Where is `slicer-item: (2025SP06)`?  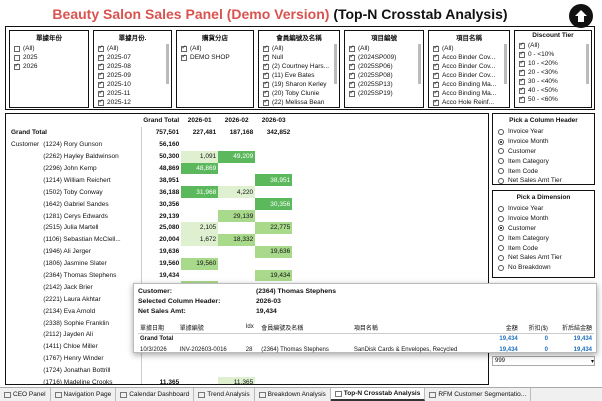
slicer-item: (2025SP06) is located at coordinates (384, 66).